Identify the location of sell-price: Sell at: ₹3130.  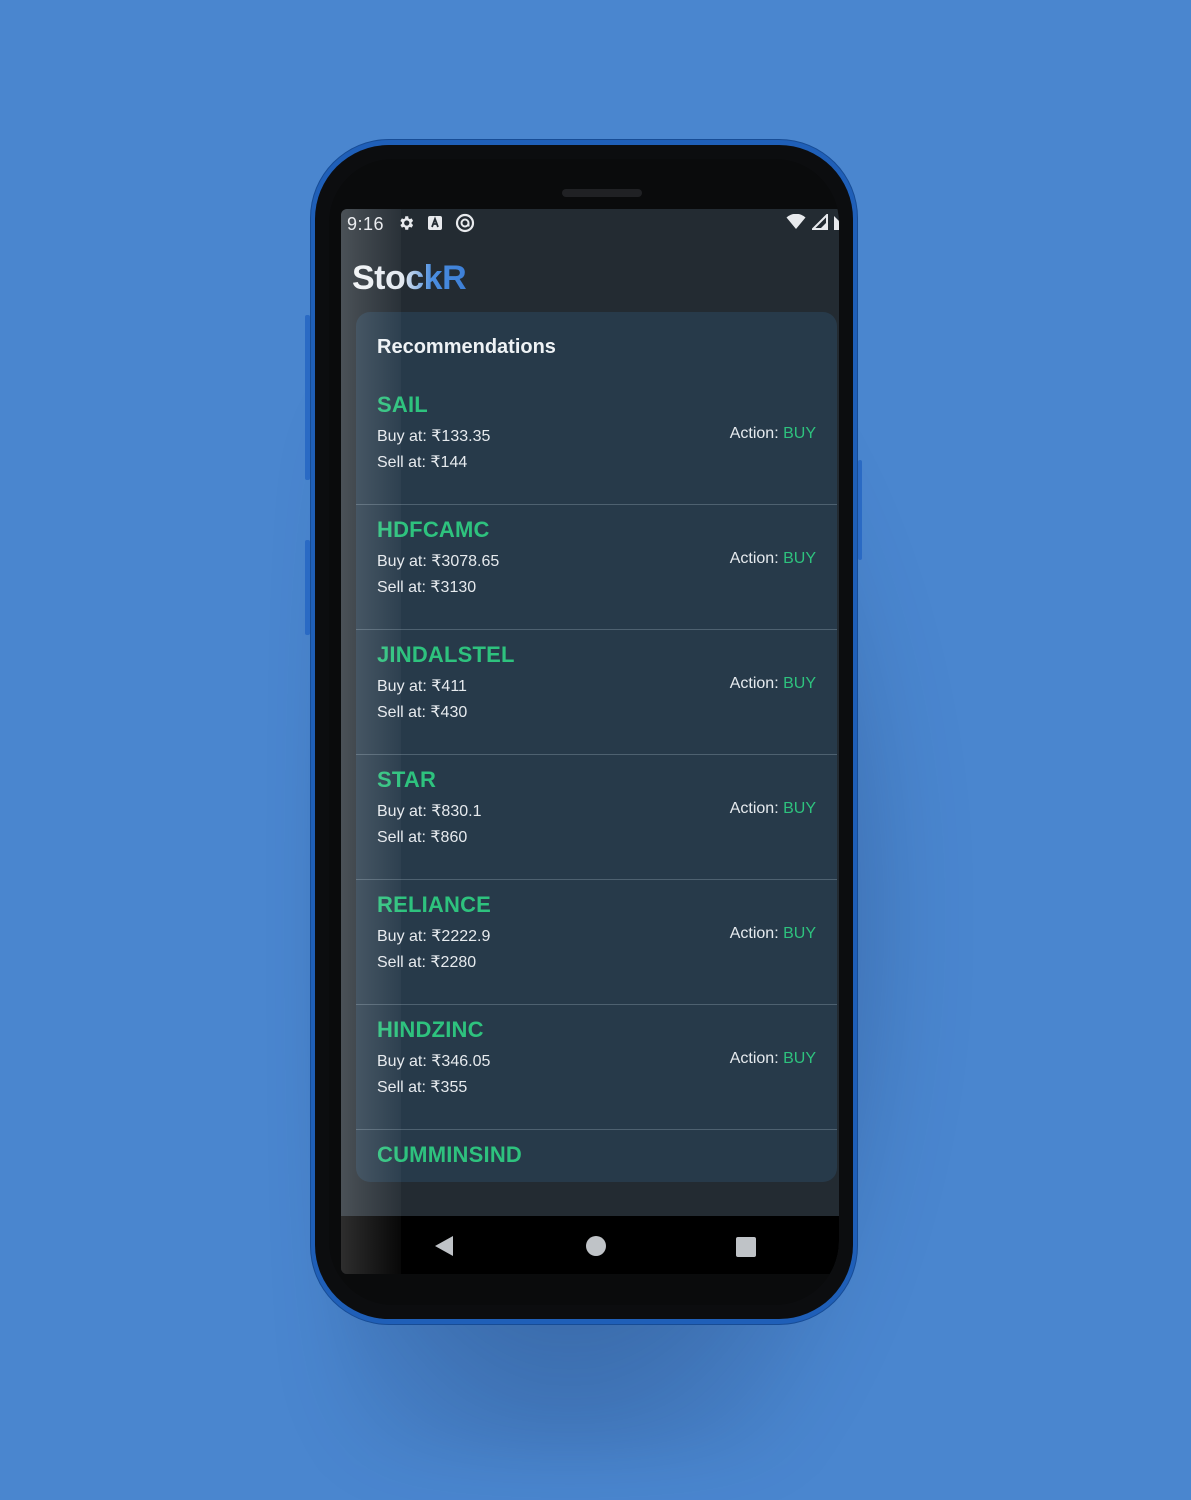
(427, 587).